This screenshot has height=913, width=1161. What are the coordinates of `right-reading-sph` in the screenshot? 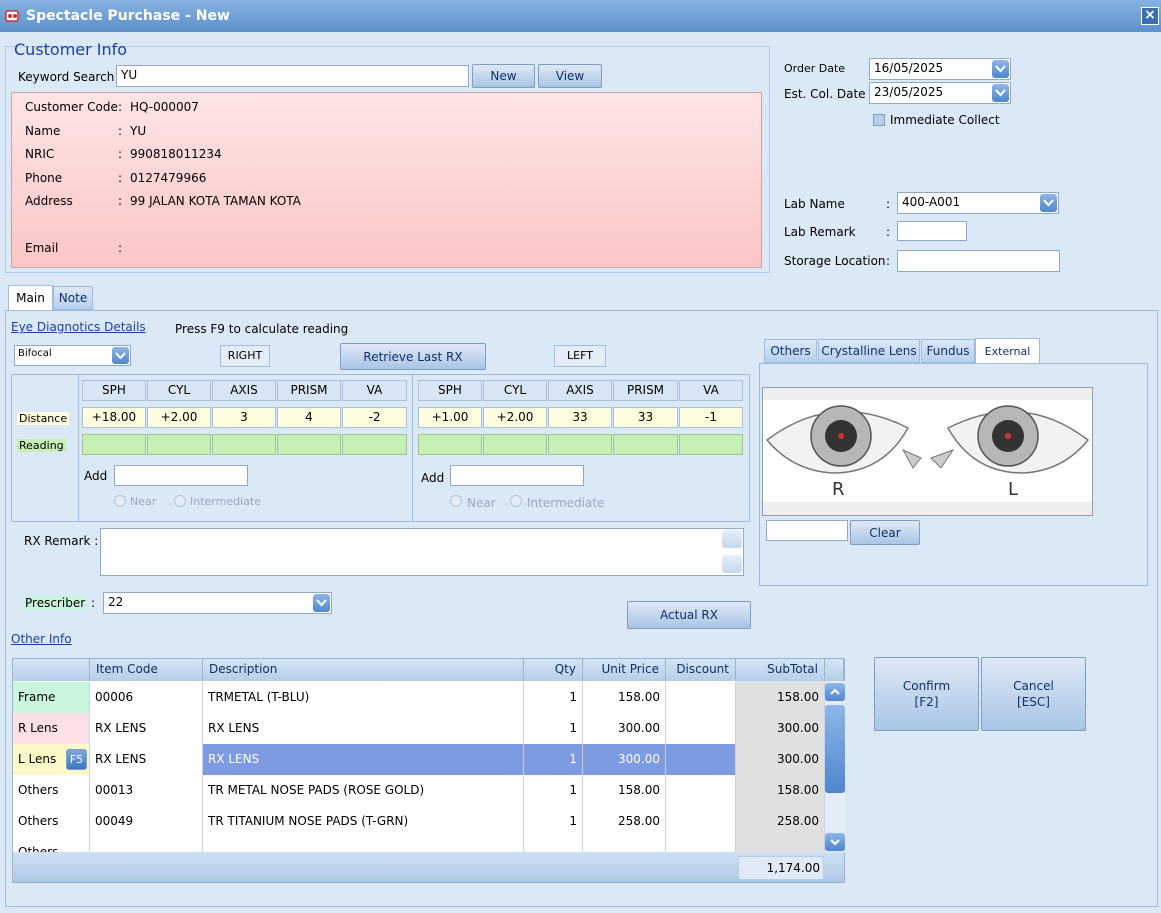 It's located at (114, 444).